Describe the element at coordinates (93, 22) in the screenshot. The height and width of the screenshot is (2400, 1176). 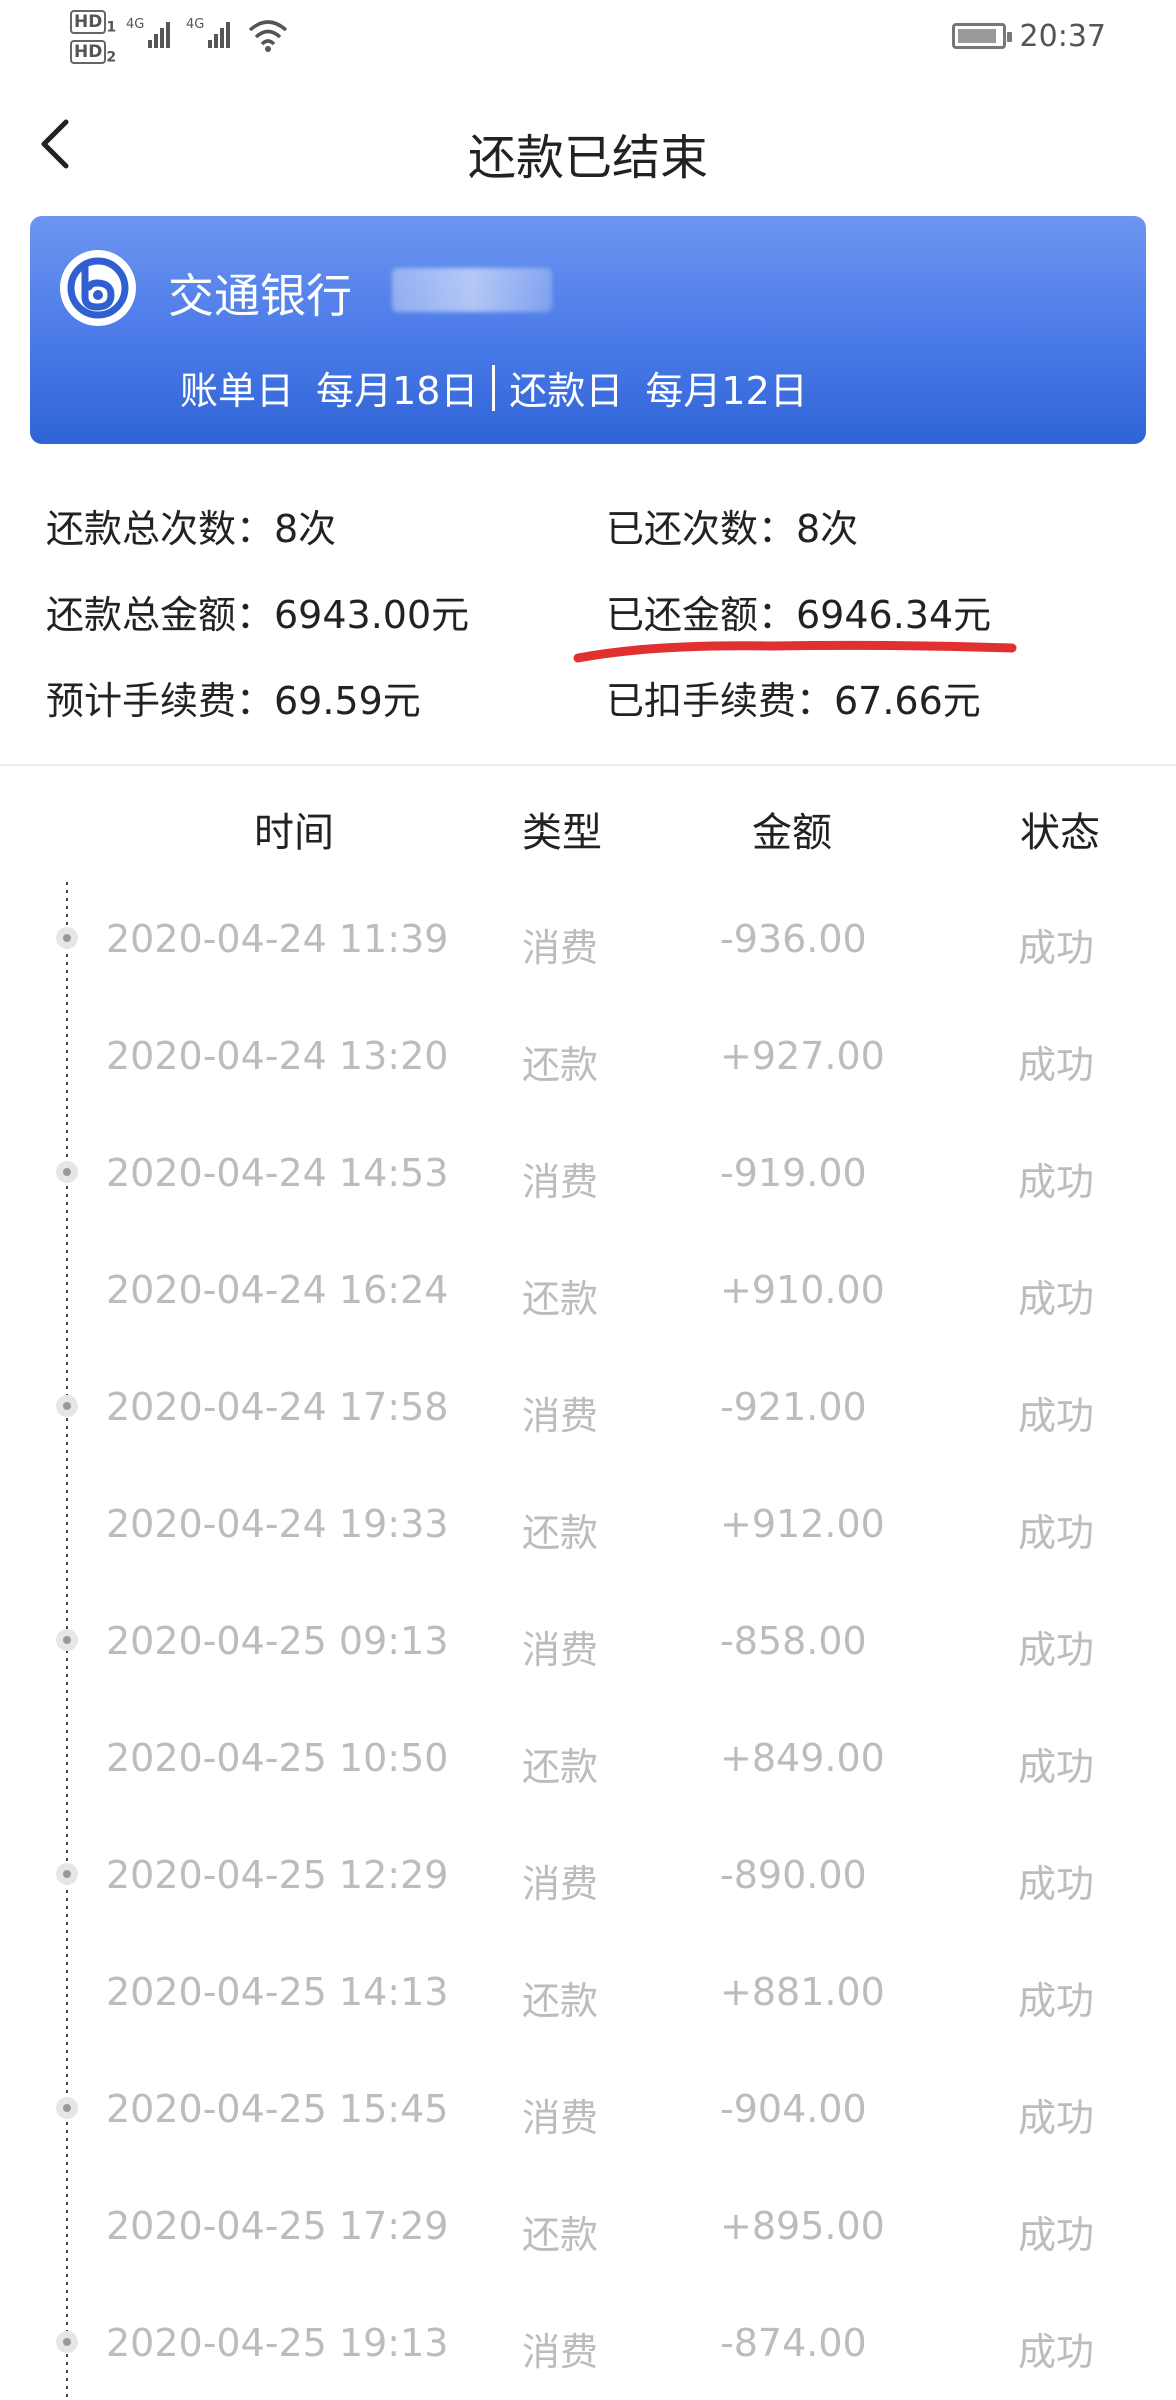
I see `hd1-indicator: HD 1` at that location.